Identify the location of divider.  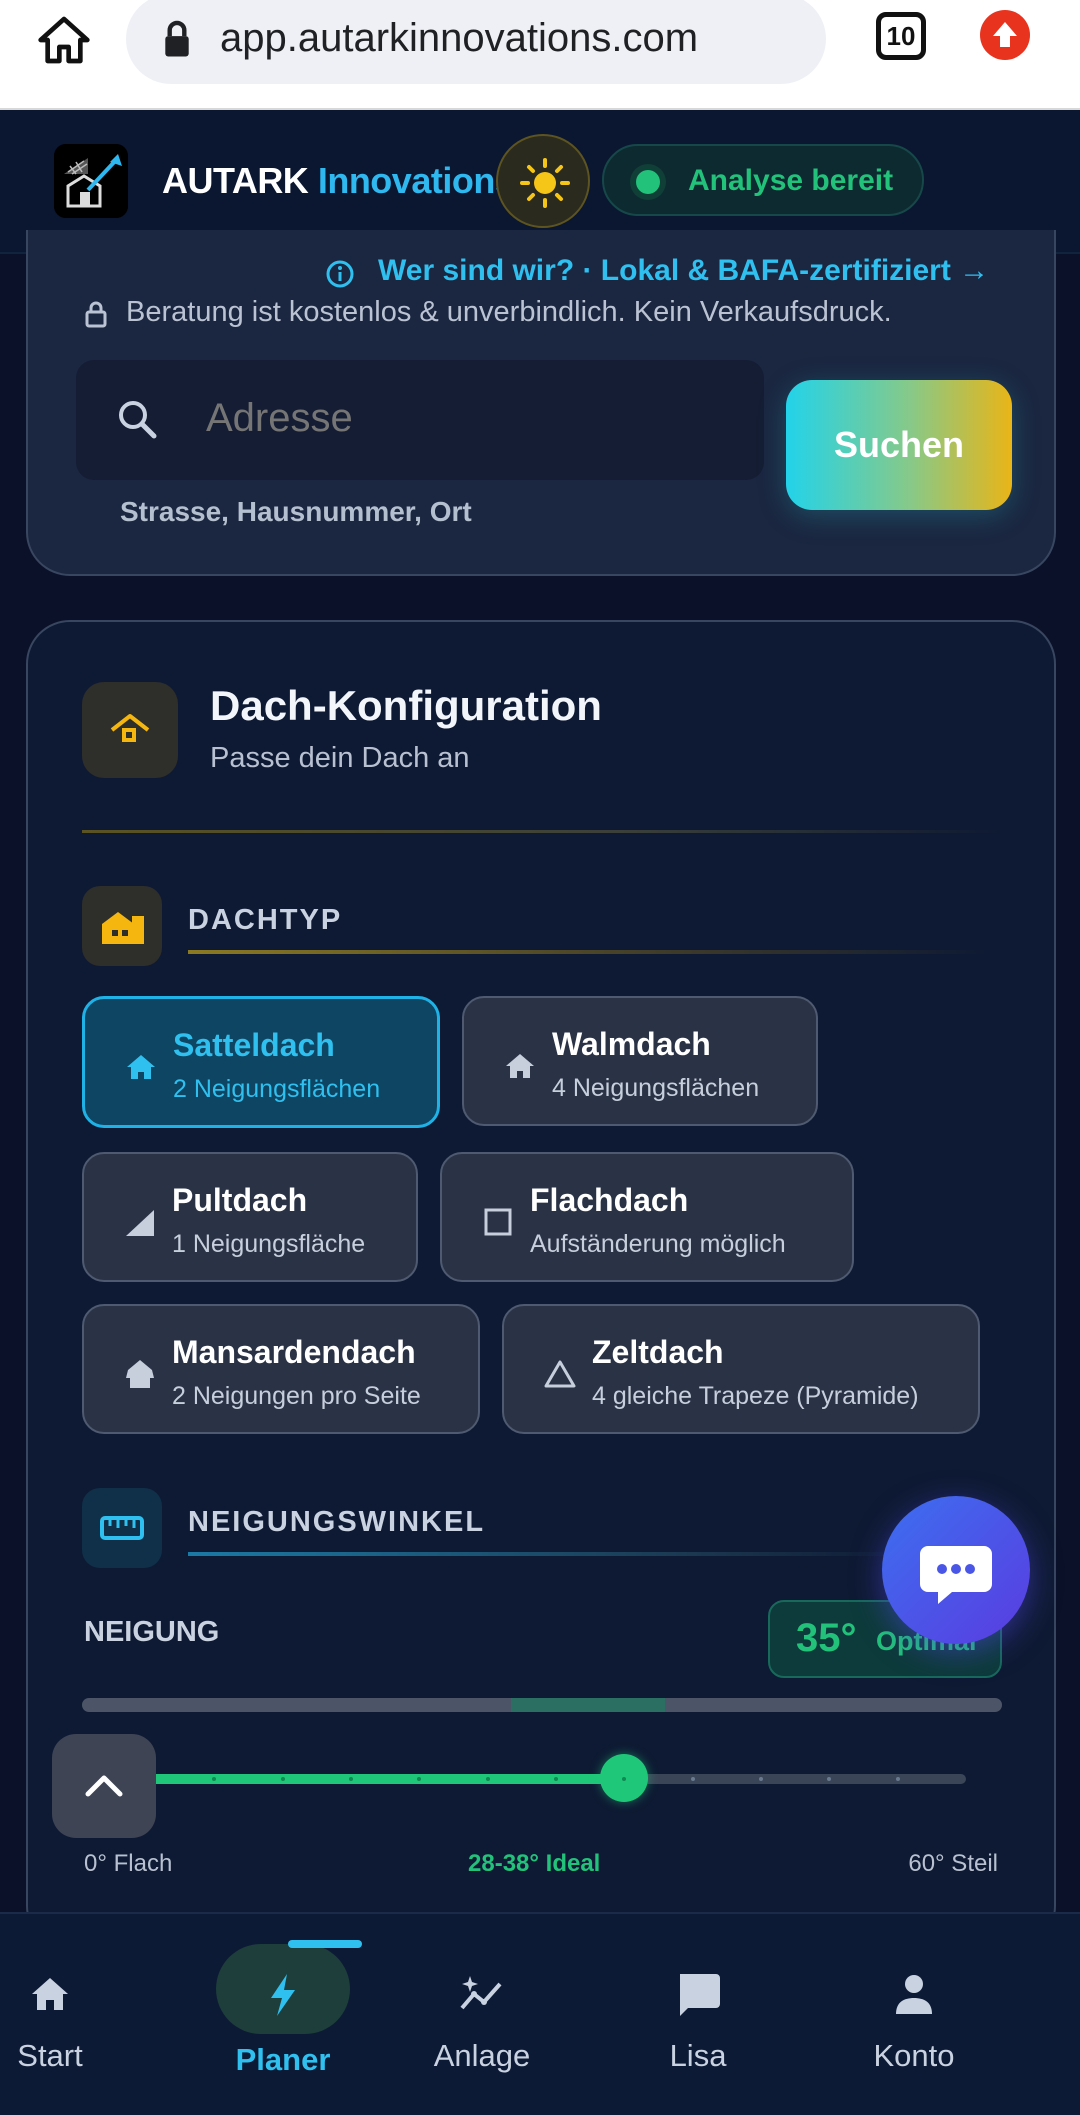
(542, 831).